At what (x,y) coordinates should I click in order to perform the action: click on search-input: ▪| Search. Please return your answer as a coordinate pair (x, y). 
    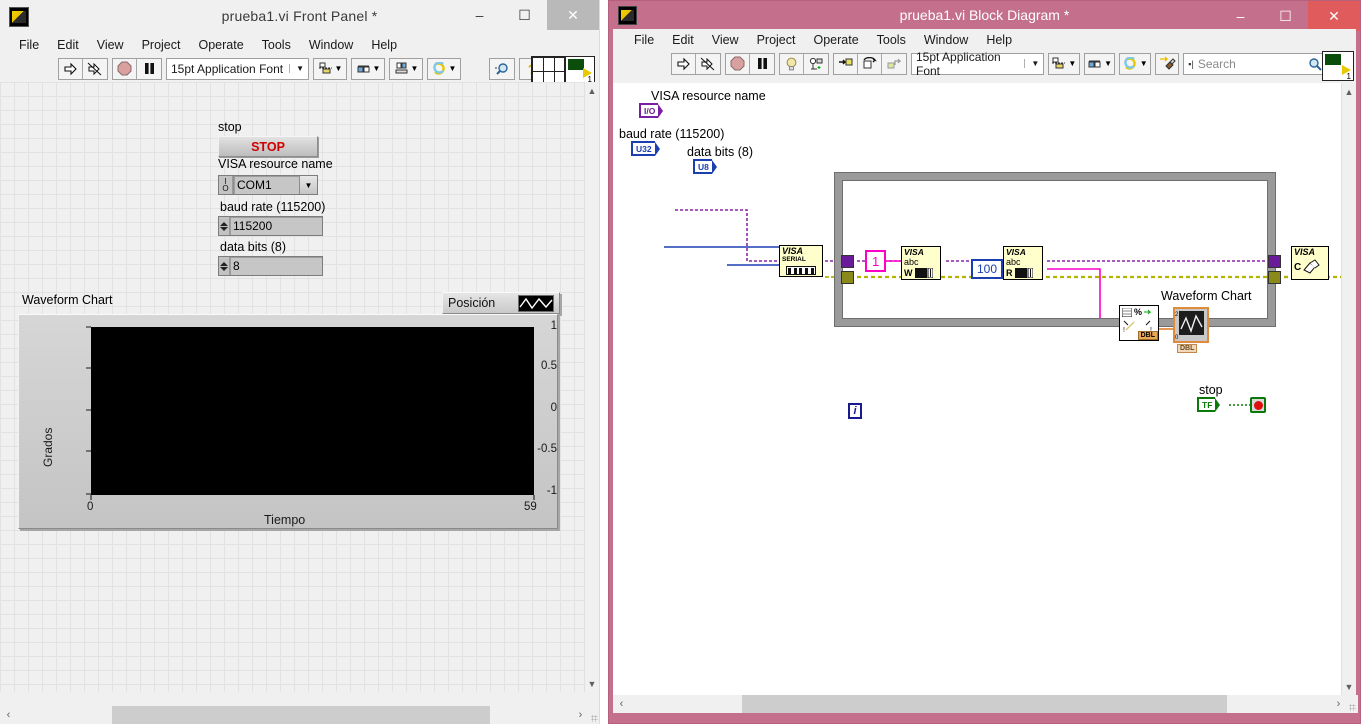
    Looking at the image, I should click on (1255, 63).